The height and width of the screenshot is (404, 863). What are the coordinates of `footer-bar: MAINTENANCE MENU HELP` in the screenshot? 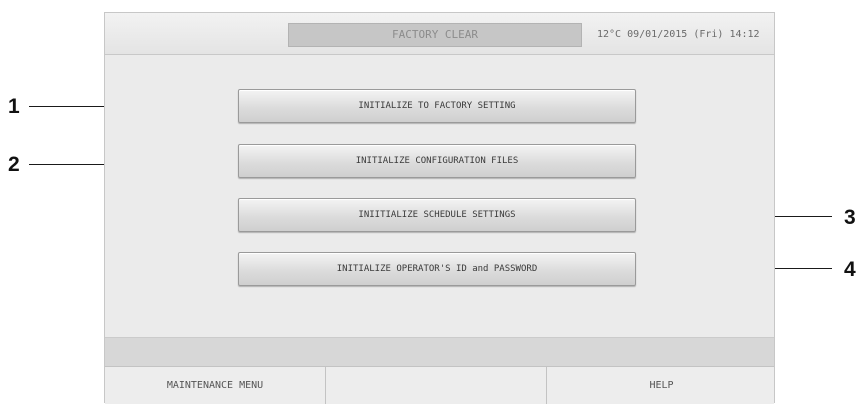 It's located at (439, 385).